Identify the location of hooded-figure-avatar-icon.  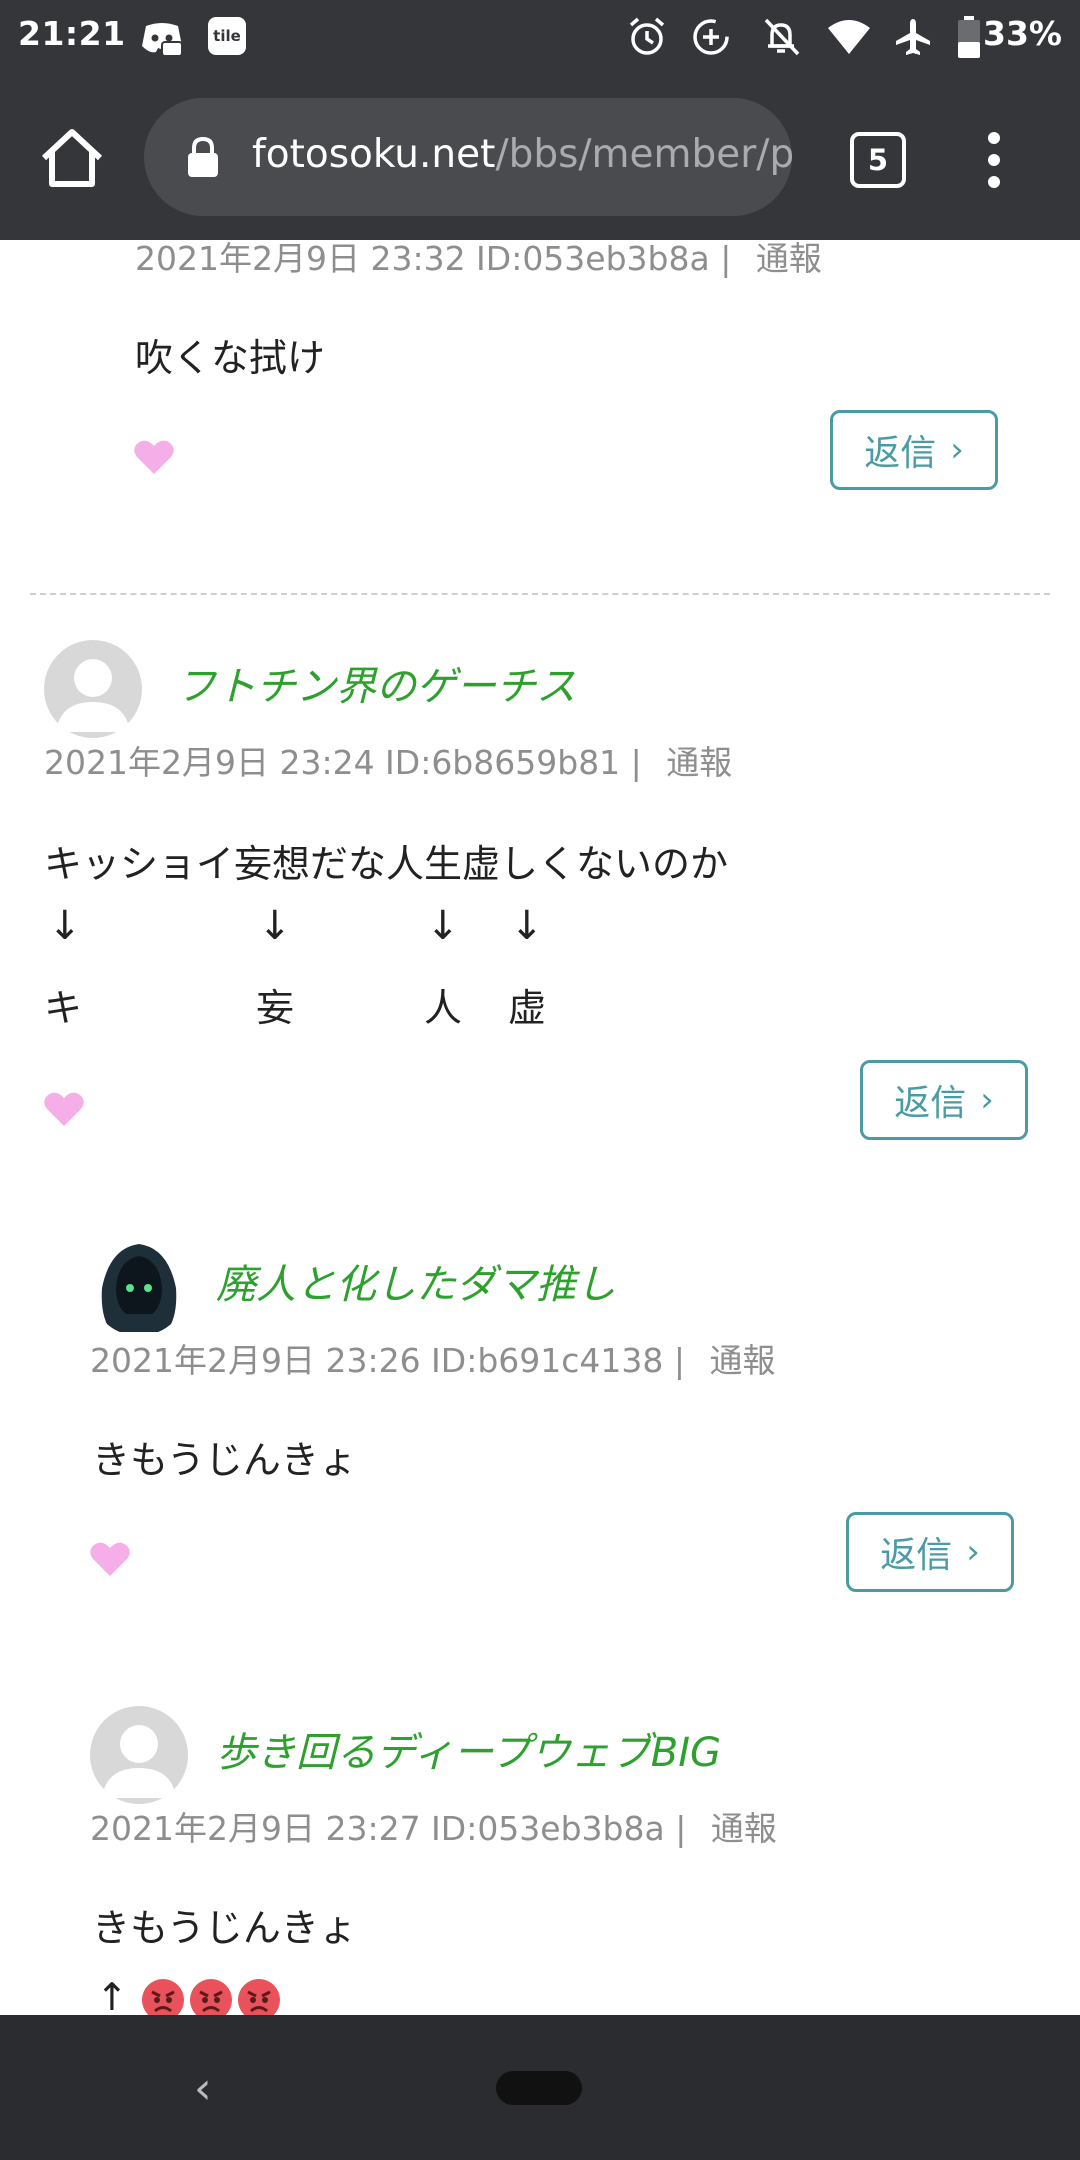
(139, 1288).